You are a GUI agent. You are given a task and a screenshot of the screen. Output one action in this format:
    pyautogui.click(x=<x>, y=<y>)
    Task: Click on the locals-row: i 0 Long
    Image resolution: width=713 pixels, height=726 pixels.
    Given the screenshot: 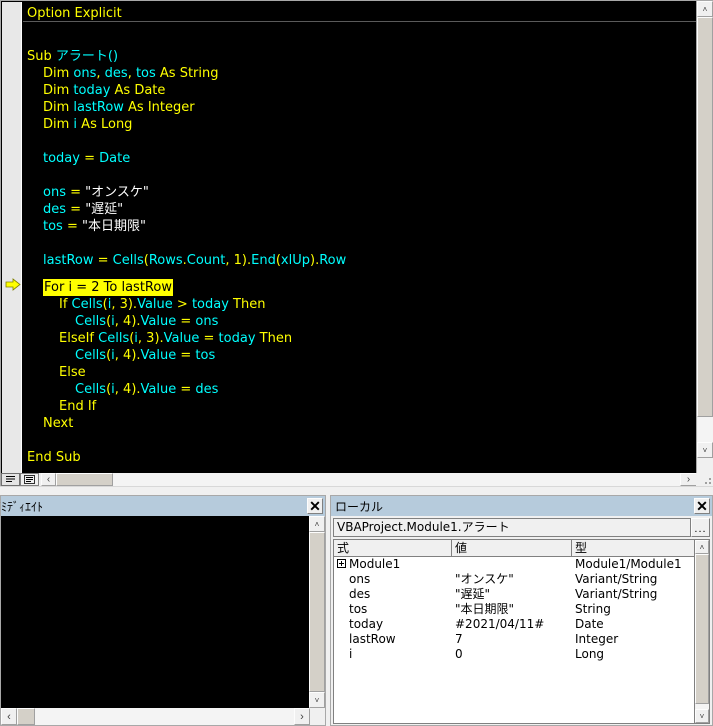 What is the action you would take?
    pyautogui.click(x=521, y=654)
    